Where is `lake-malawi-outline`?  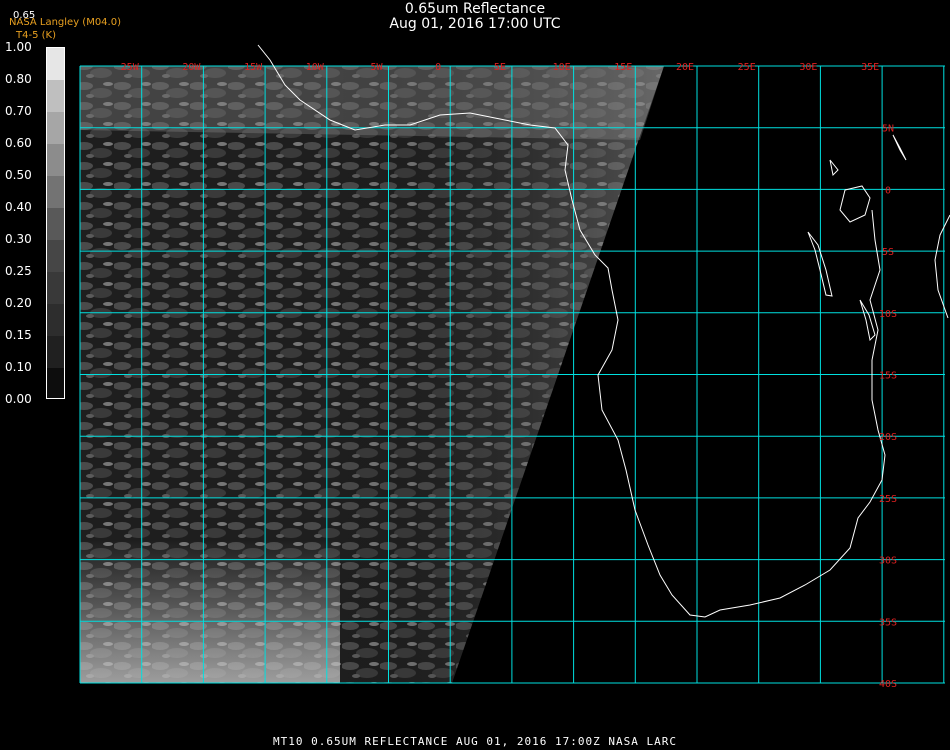 lake-malawi-outline is located at coordinates (867, 320).